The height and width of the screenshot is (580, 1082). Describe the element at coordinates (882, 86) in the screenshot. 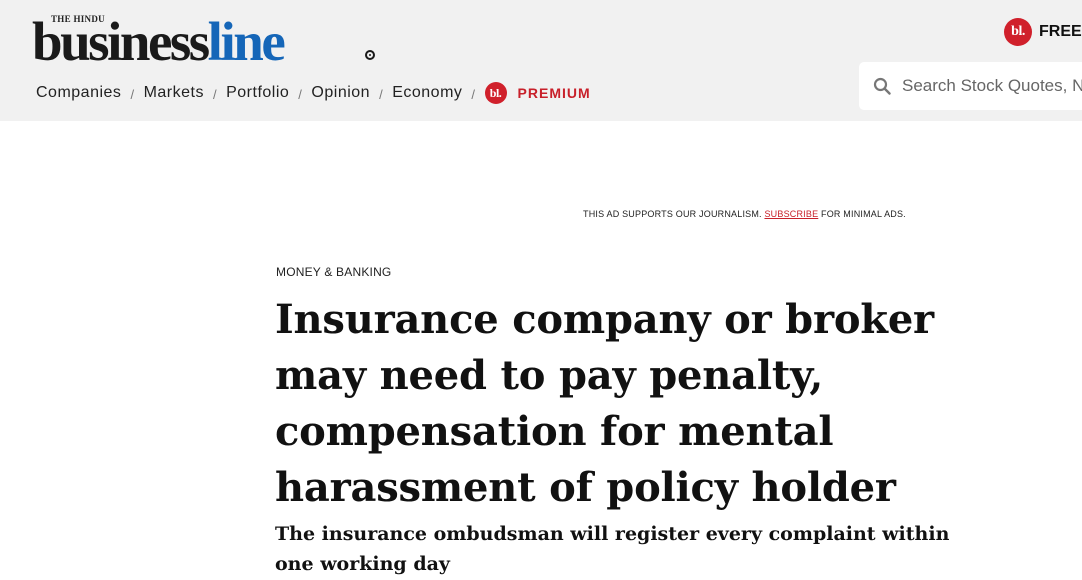

I see `search-icon` at that location.